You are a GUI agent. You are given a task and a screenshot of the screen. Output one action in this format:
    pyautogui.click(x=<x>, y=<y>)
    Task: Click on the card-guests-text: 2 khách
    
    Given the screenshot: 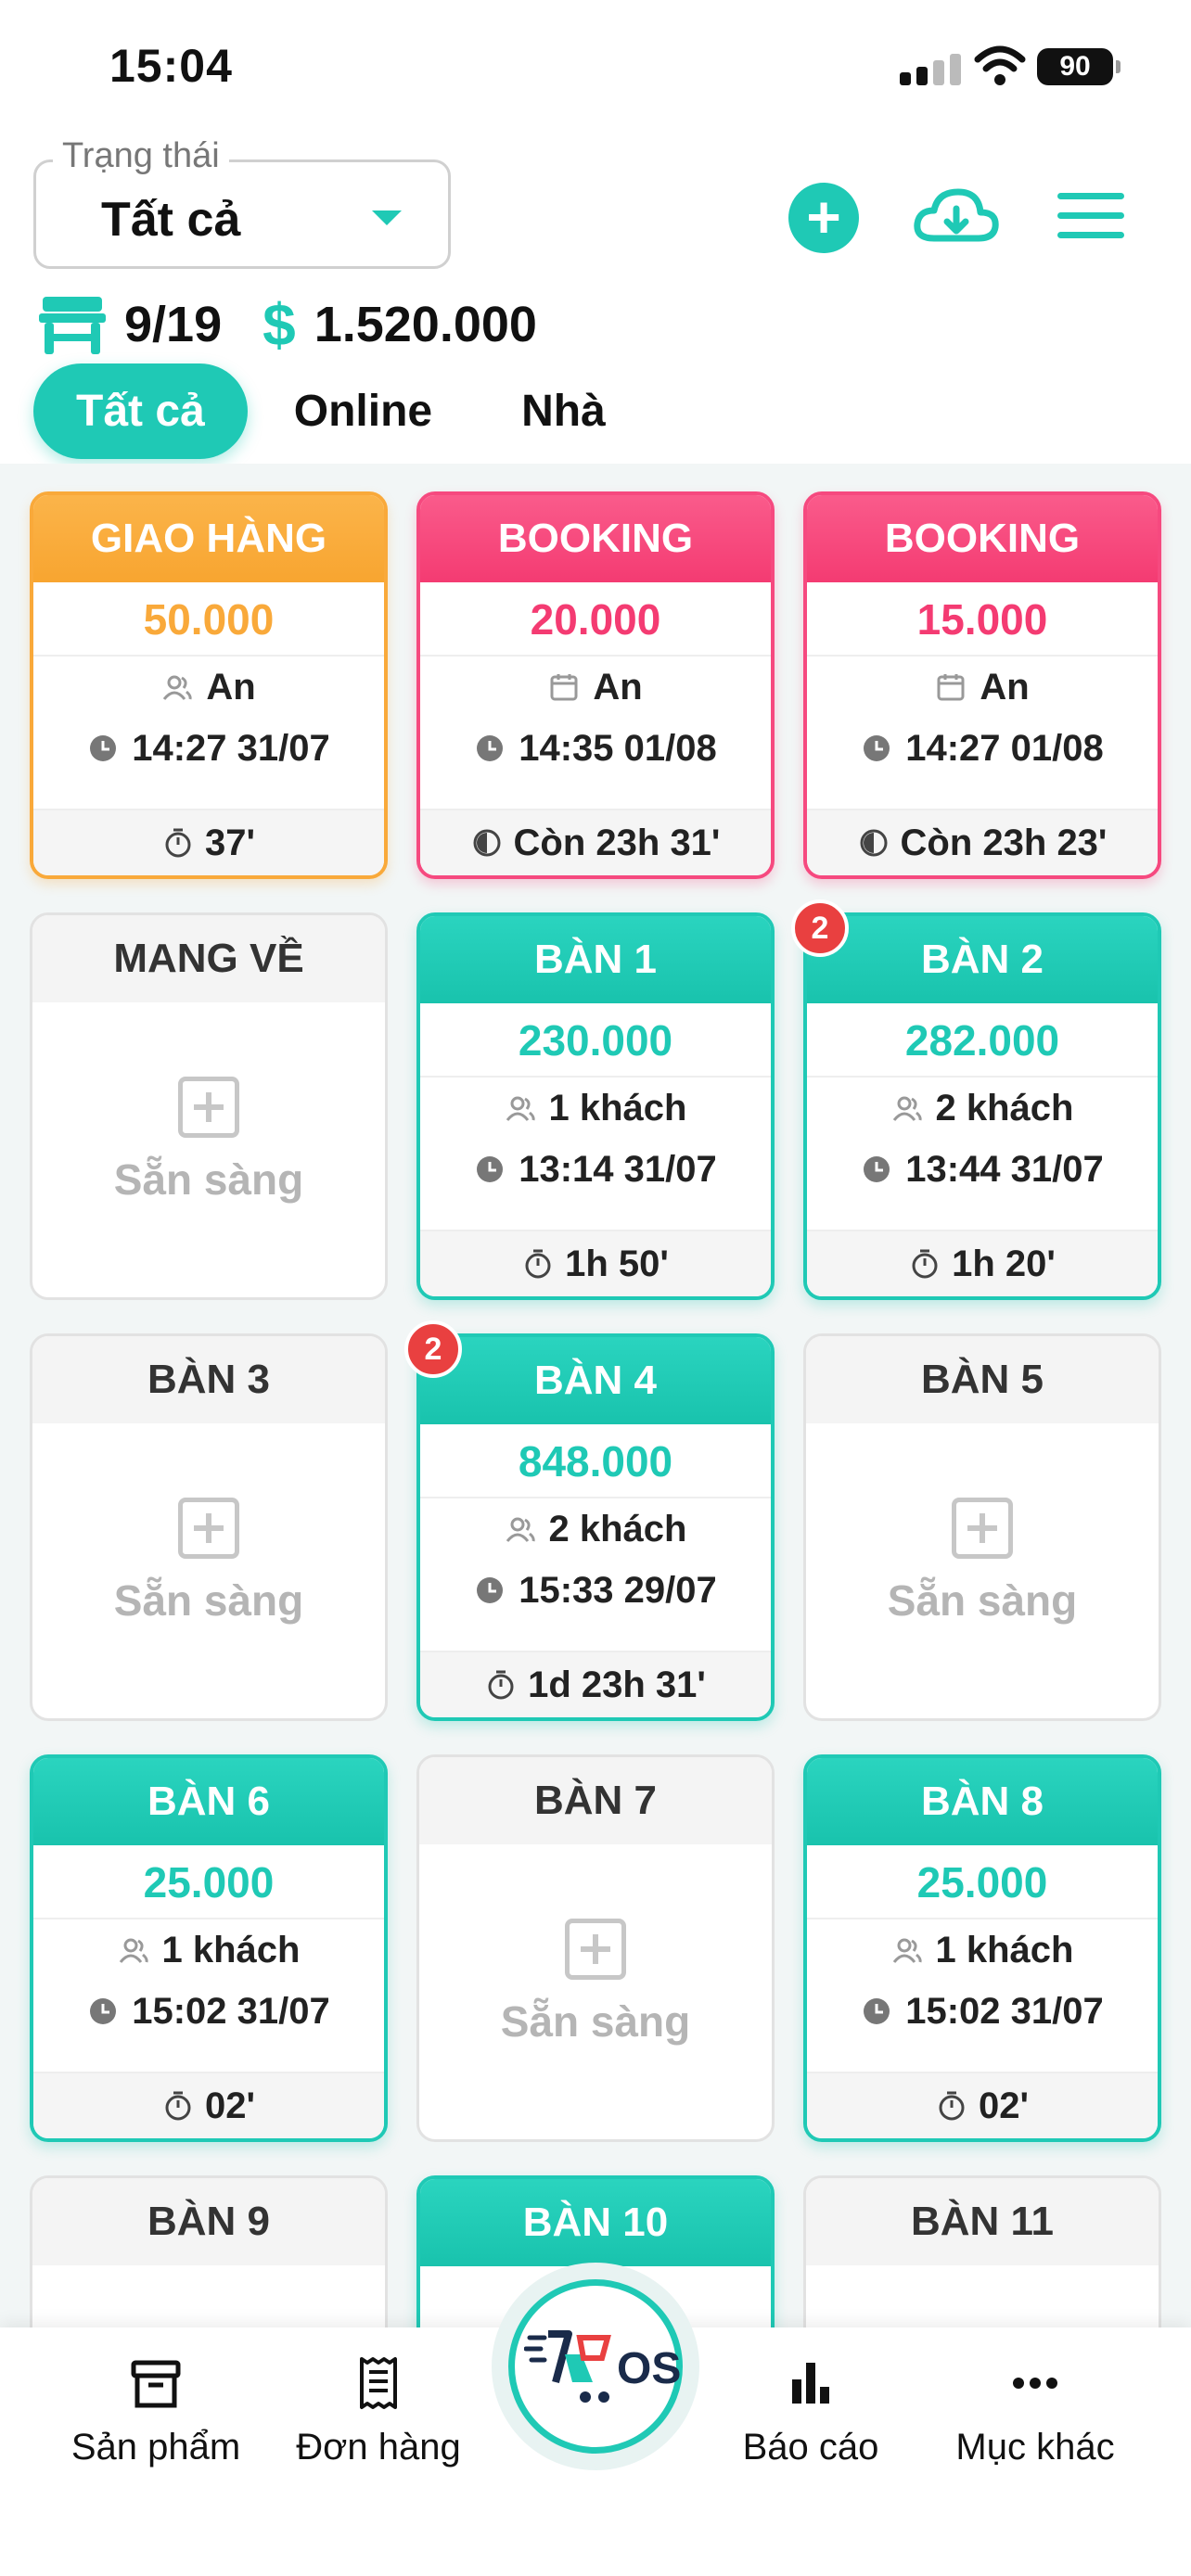 What is the action you would take?
    pyautogui.click(x=617, y=1528)
    